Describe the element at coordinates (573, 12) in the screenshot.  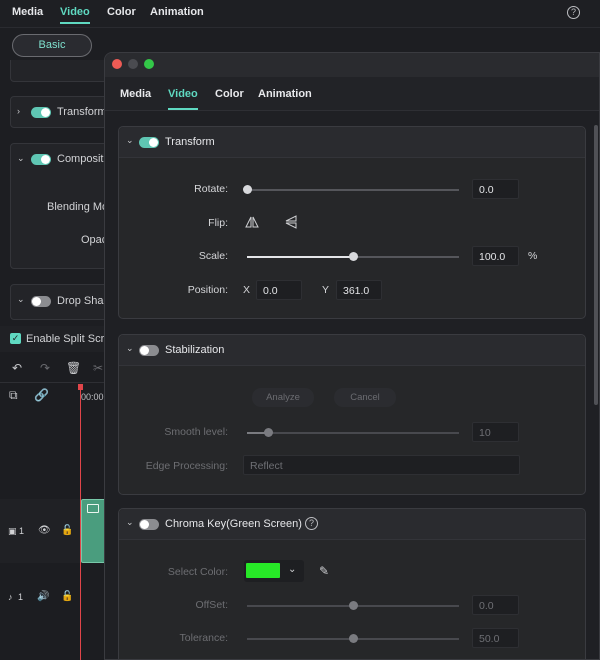
I see `help-icon: ?` at that location.